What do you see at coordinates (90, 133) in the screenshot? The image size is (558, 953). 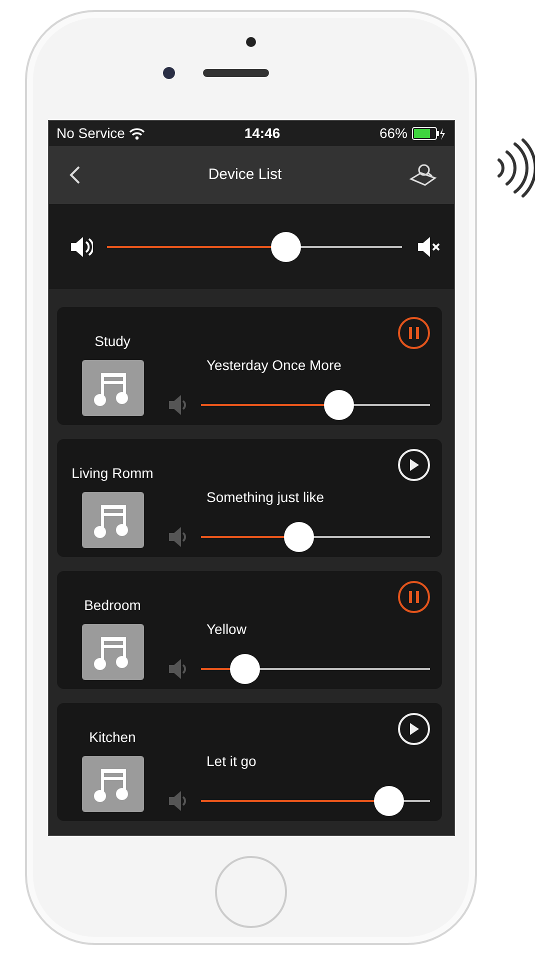 I see `carrier-text: No Service` at bounding box center [90, 133].